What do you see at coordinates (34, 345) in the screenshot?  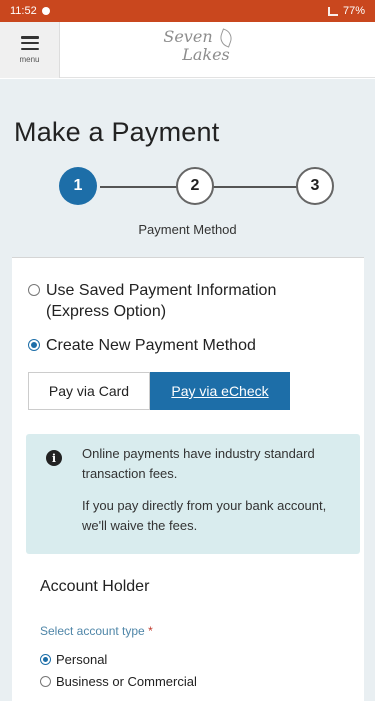 I see `new-payment-radio` at bounding box center [34, 345].